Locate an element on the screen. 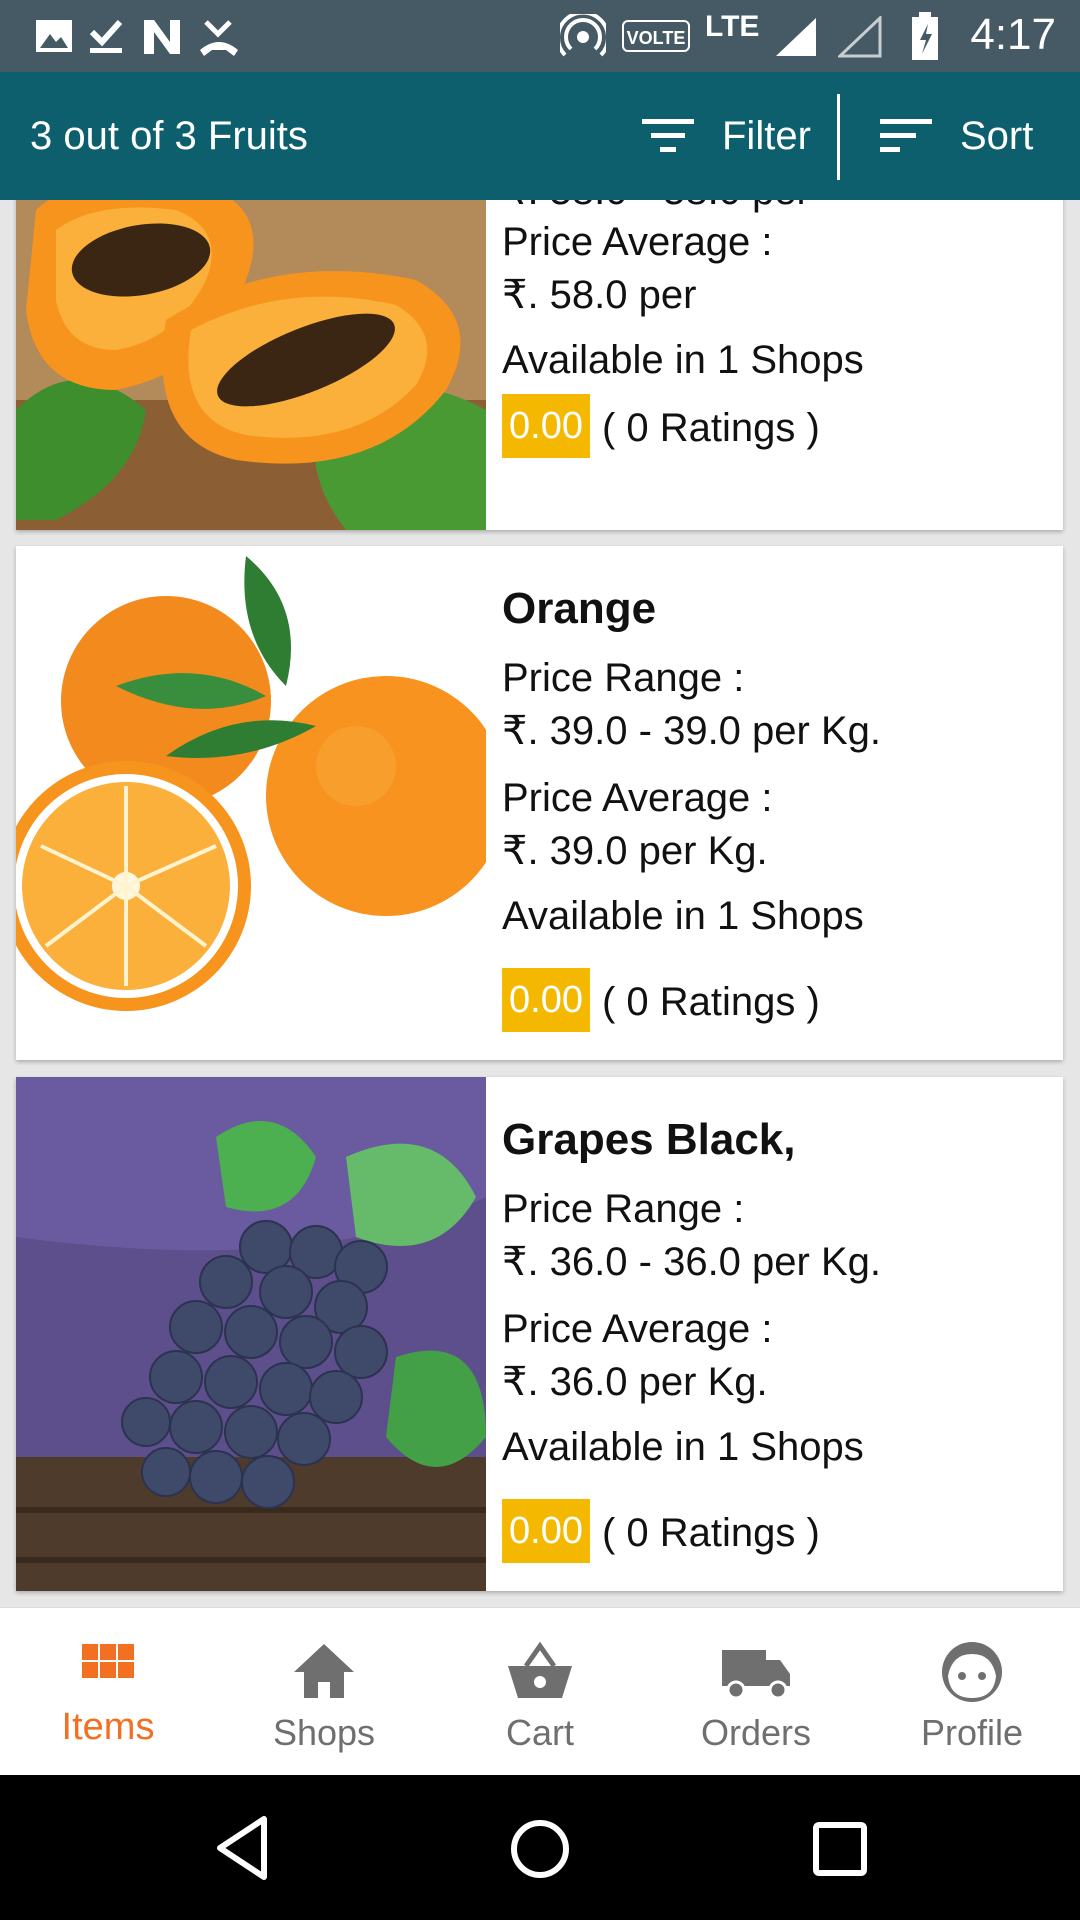 The width and height of the screenshot is (1080, 1920). grapes-image is located at coordinates (251, 1334).